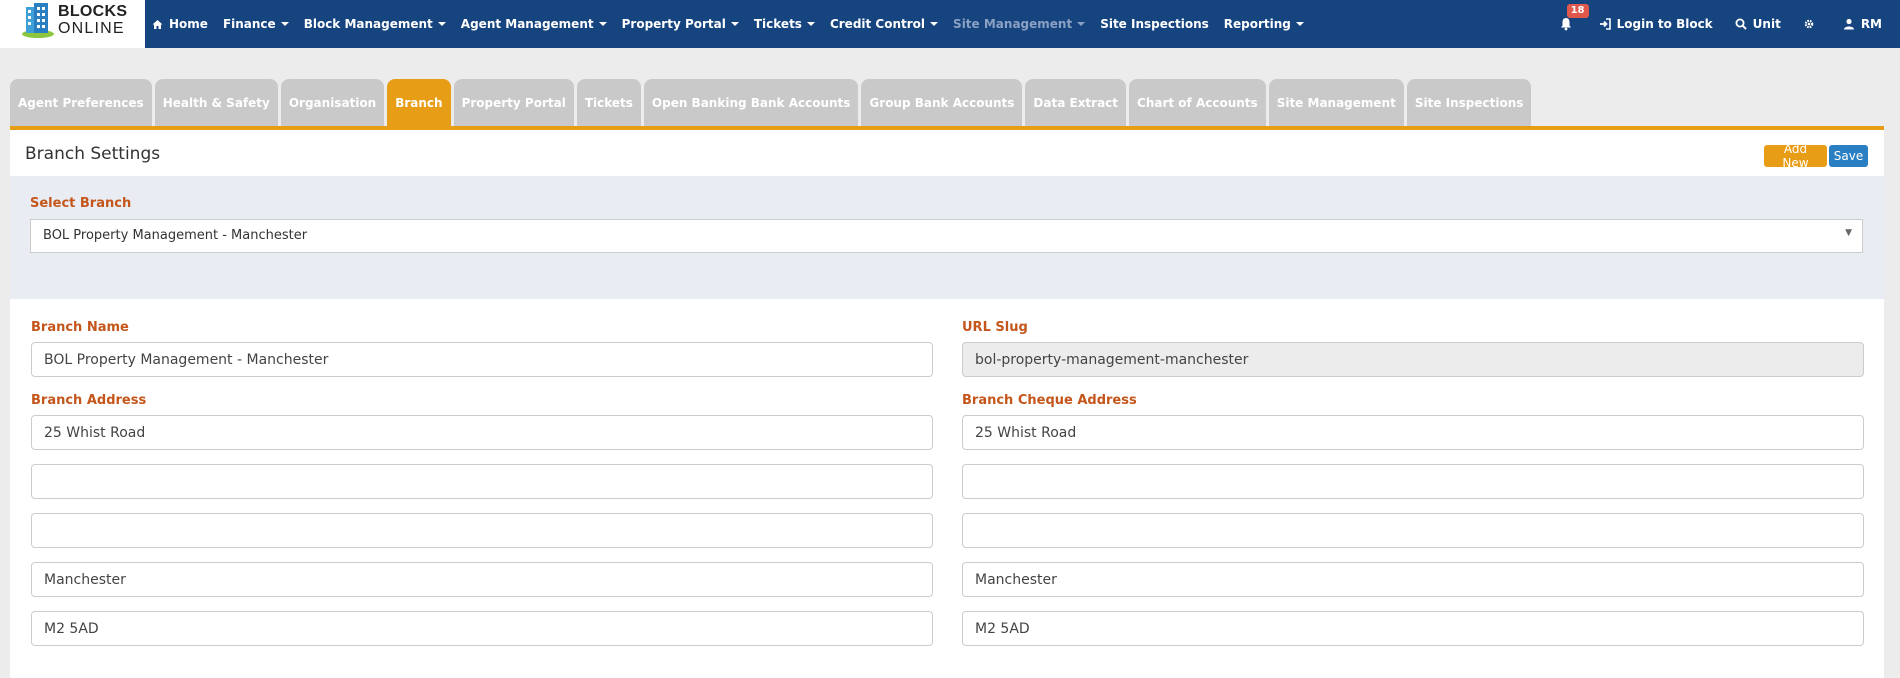  I want to click on nav-tickets: Tickets, so click(784, 24).